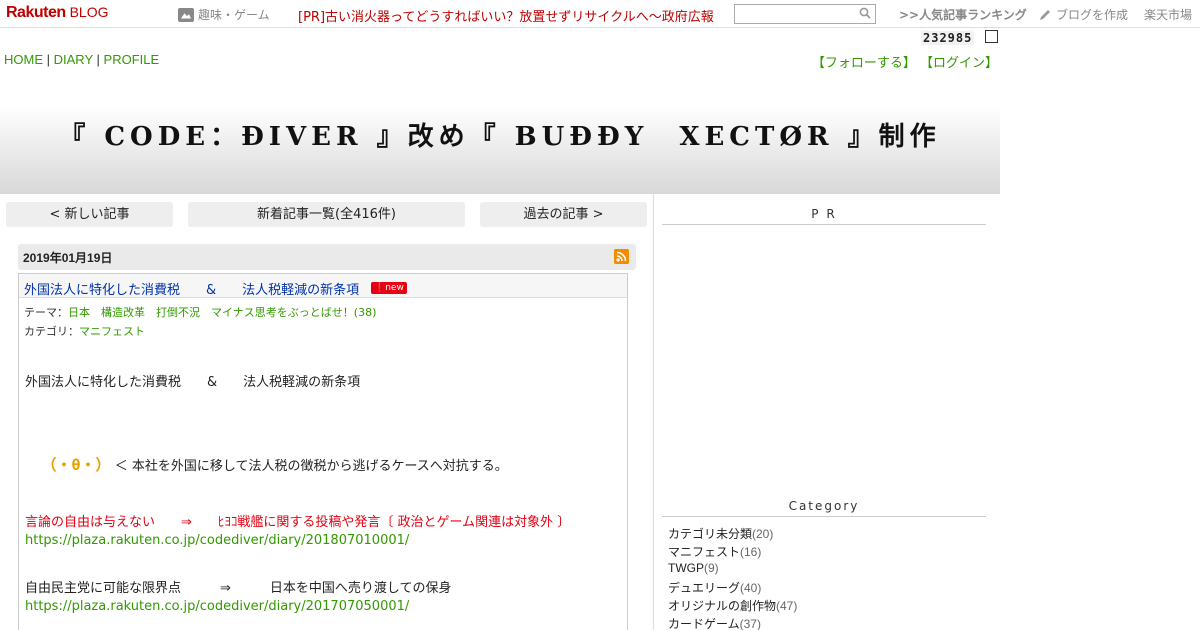  I want to click on new-badge: ❗new, so click(389, 288).